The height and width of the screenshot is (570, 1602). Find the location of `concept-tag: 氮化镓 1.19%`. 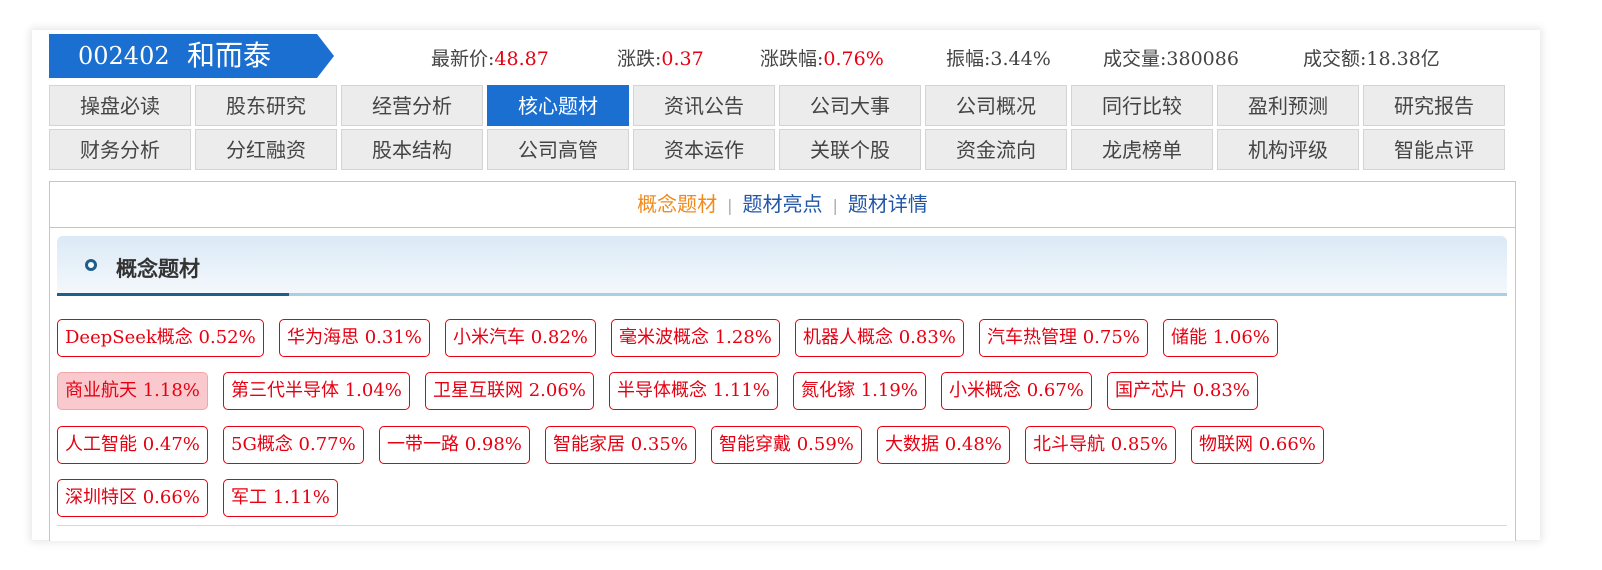

concept-tag: 氮化镓 1.19% is located at coordinates (859, 391).